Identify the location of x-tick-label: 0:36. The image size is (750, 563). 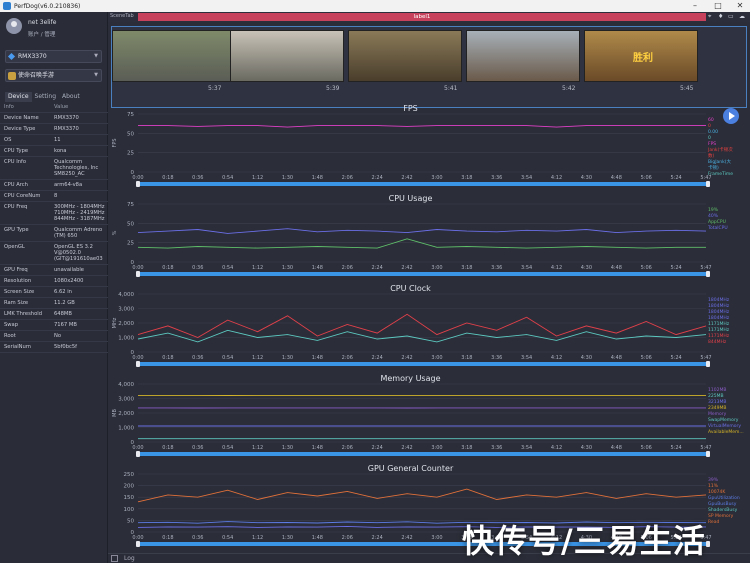
(197, 537).